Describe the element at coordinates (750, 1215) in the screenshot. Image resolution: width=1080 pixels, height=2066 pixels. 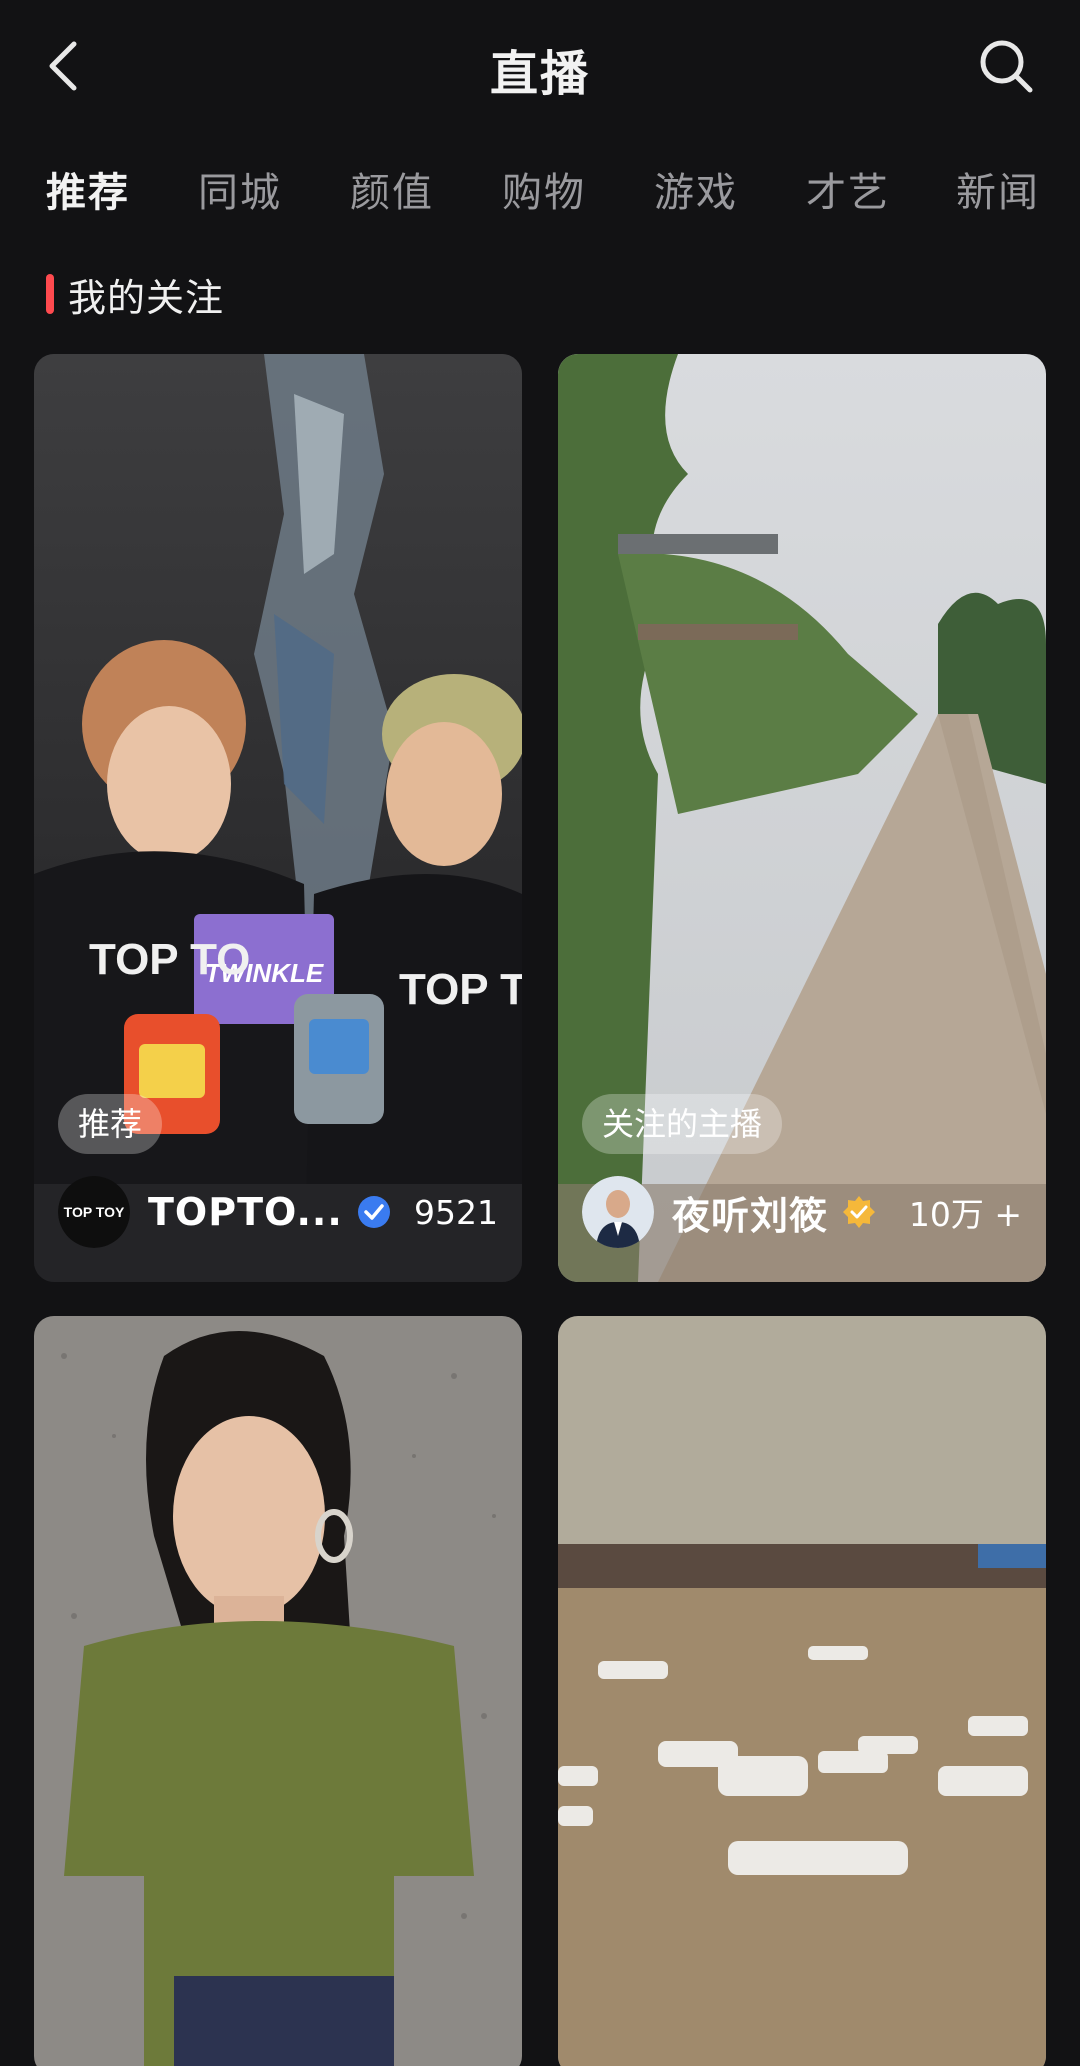
I see `streamer-name: 夜听刘筱` at that location.